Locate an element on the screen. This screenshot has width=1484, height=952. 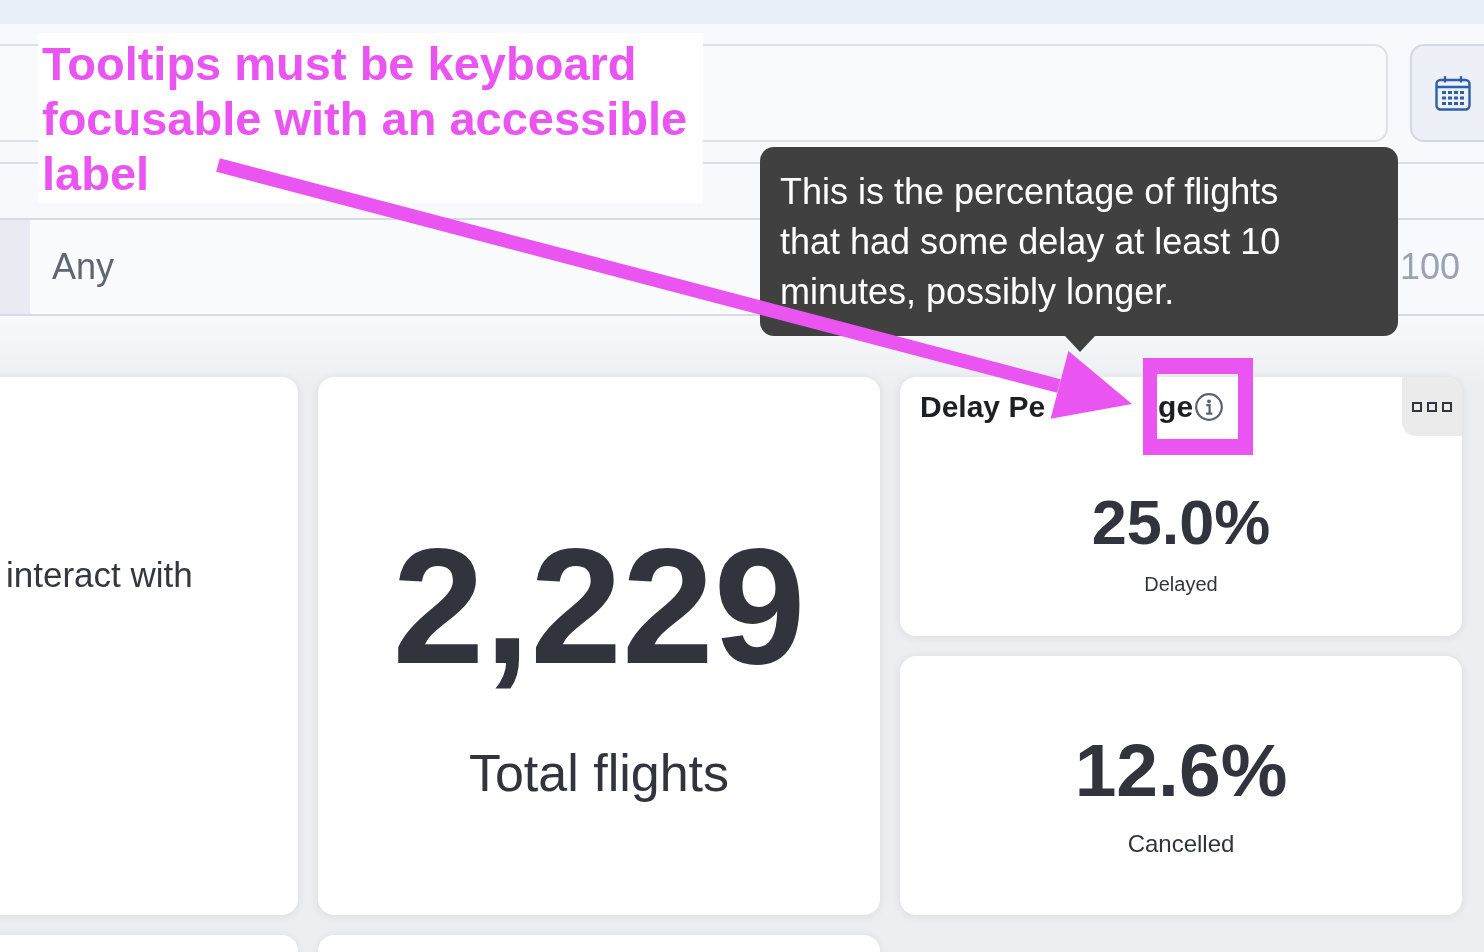
card-title: ge is located at coordinates (1176, 406).